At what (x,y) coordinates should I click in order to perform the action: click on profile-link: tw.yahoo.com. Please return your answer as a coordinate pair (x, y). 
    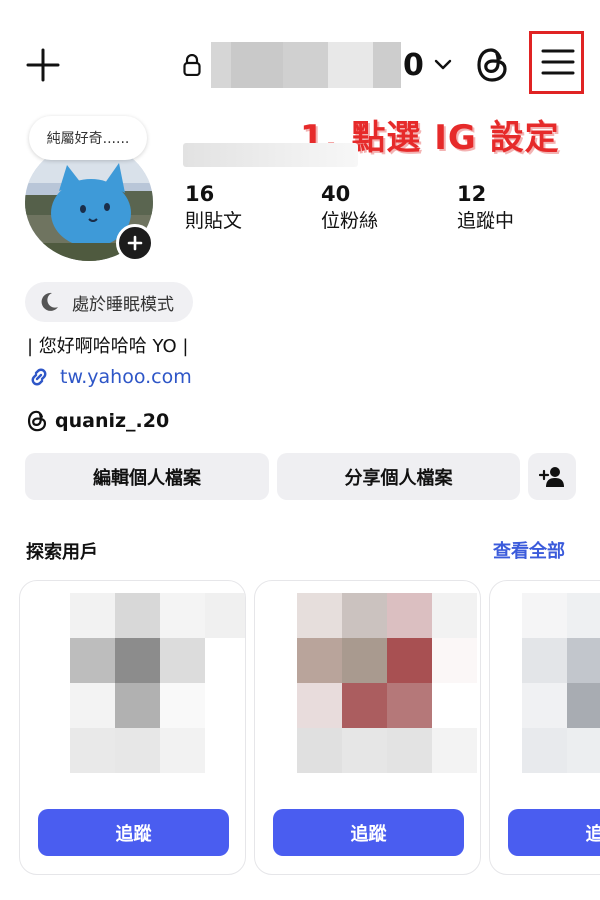
    Looking at the image, I should click on (109, 377).